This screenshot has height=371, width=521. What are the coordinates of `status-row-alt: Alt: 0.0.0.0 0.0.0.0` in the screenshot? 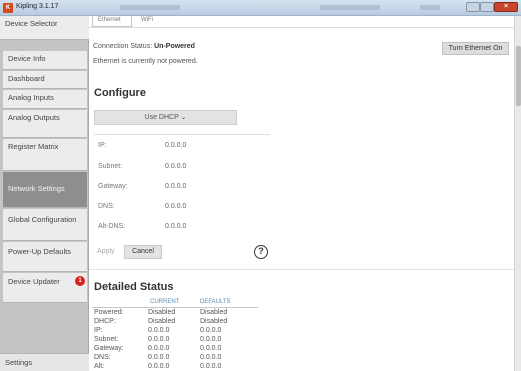 It's located at (179, 367).